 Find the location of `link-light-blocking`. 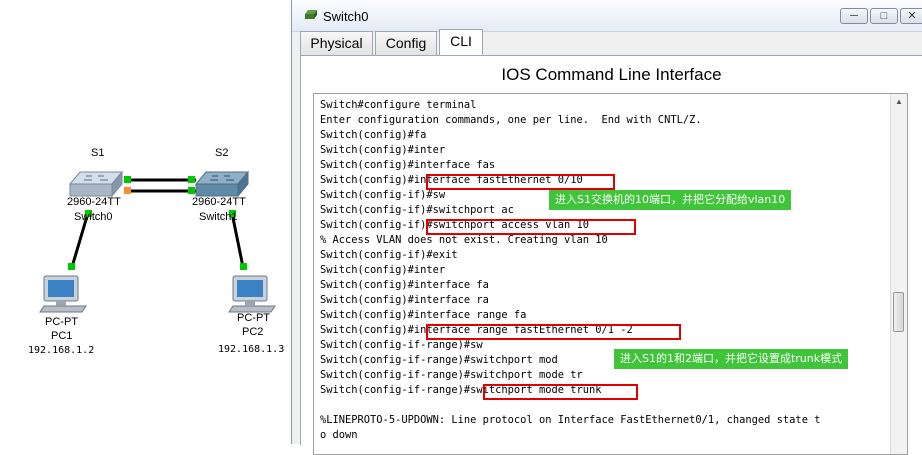

link-light-blocking is located at coordinates (127, 190).